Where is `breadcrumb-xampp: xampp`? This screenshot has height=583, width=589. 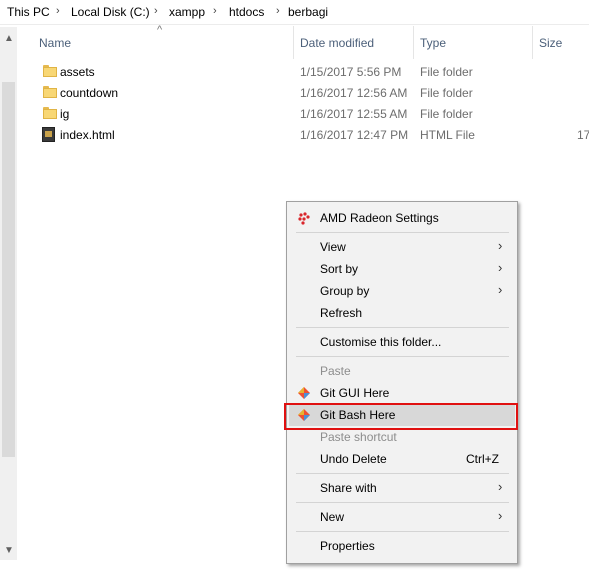
breadcrumb-xampp: xampp is located at coordinates (187, 12).